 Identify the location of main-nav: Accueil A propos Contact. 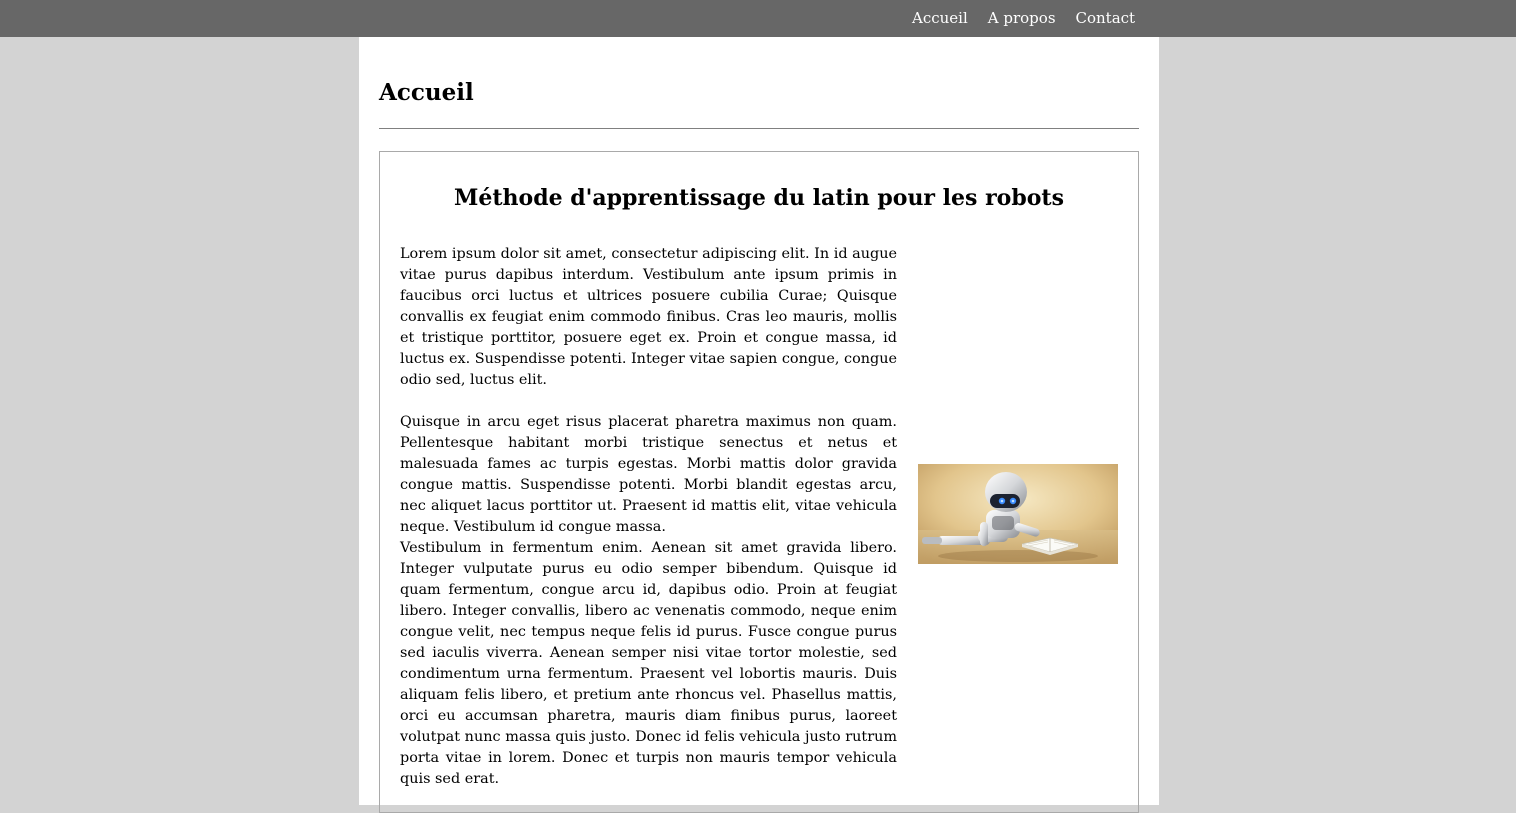
(1023, 18).